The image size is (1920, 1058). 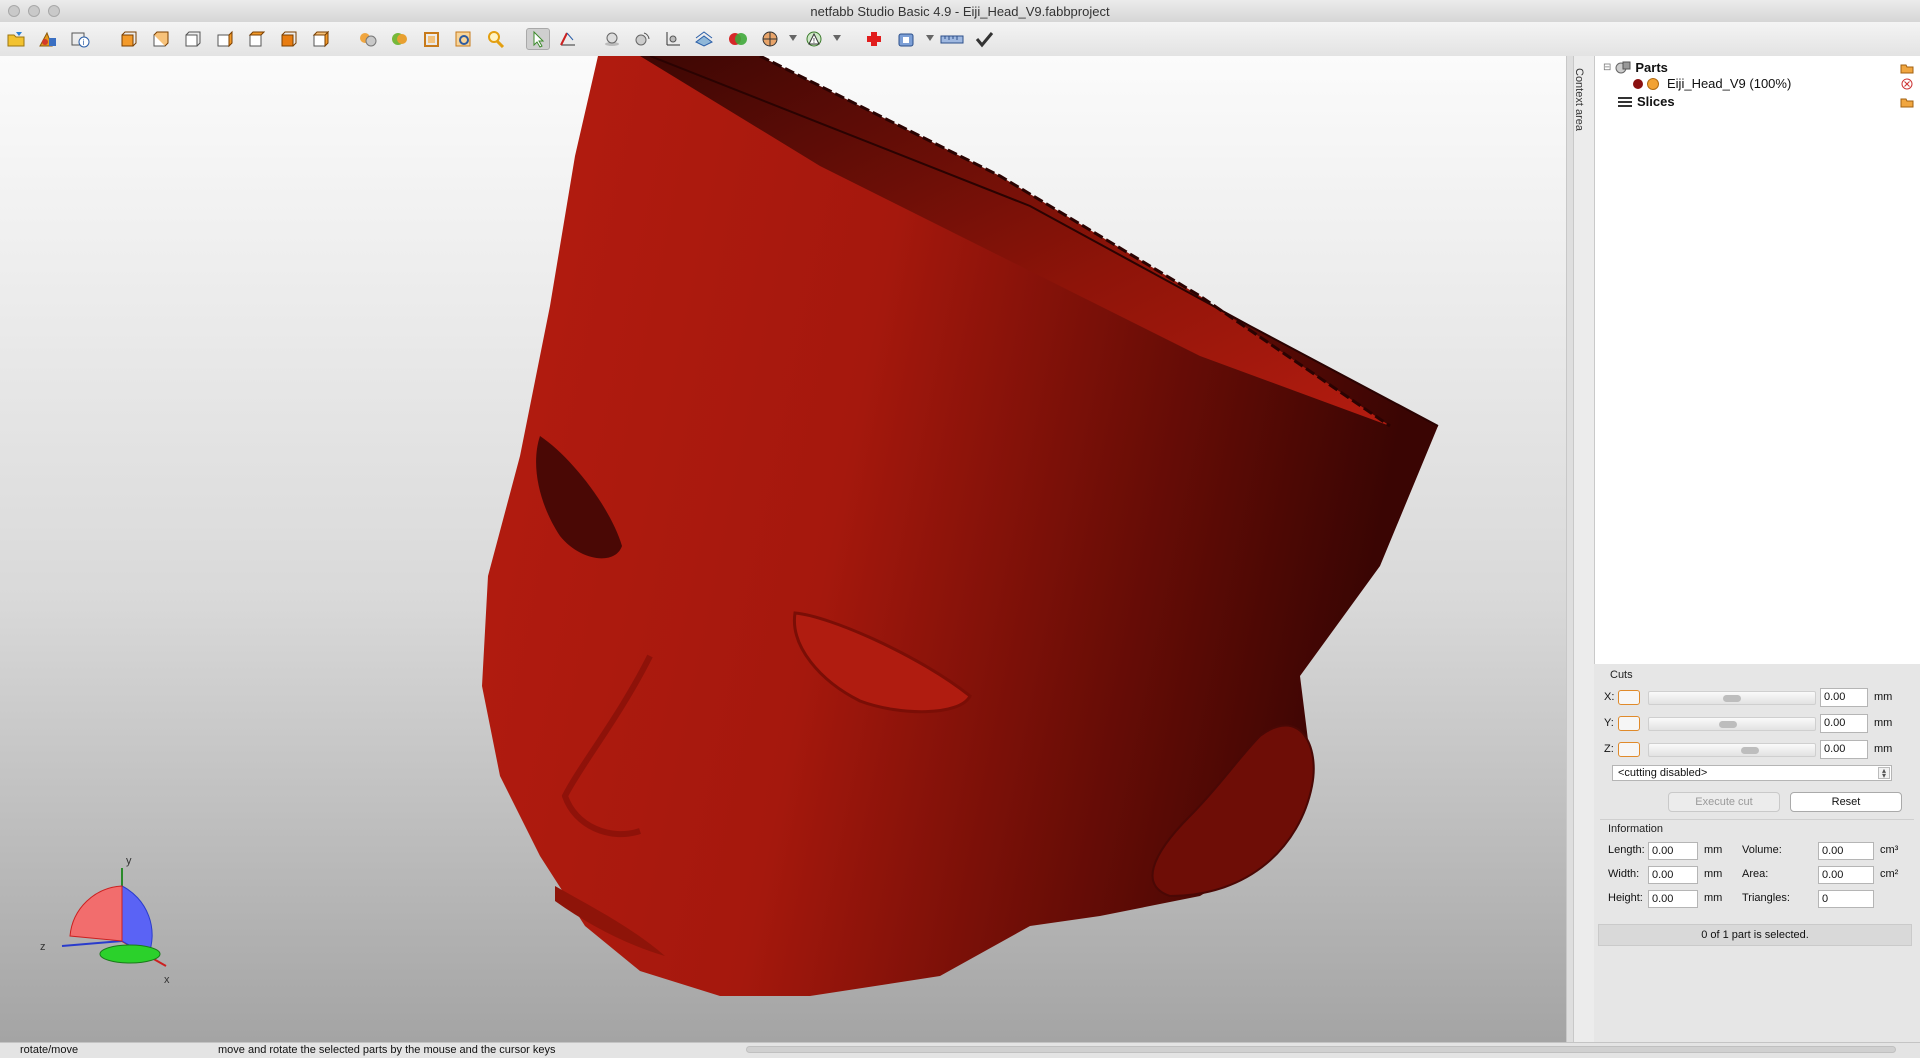 I want to click on cut-y-checkbox, so click(x=1629, y=723).